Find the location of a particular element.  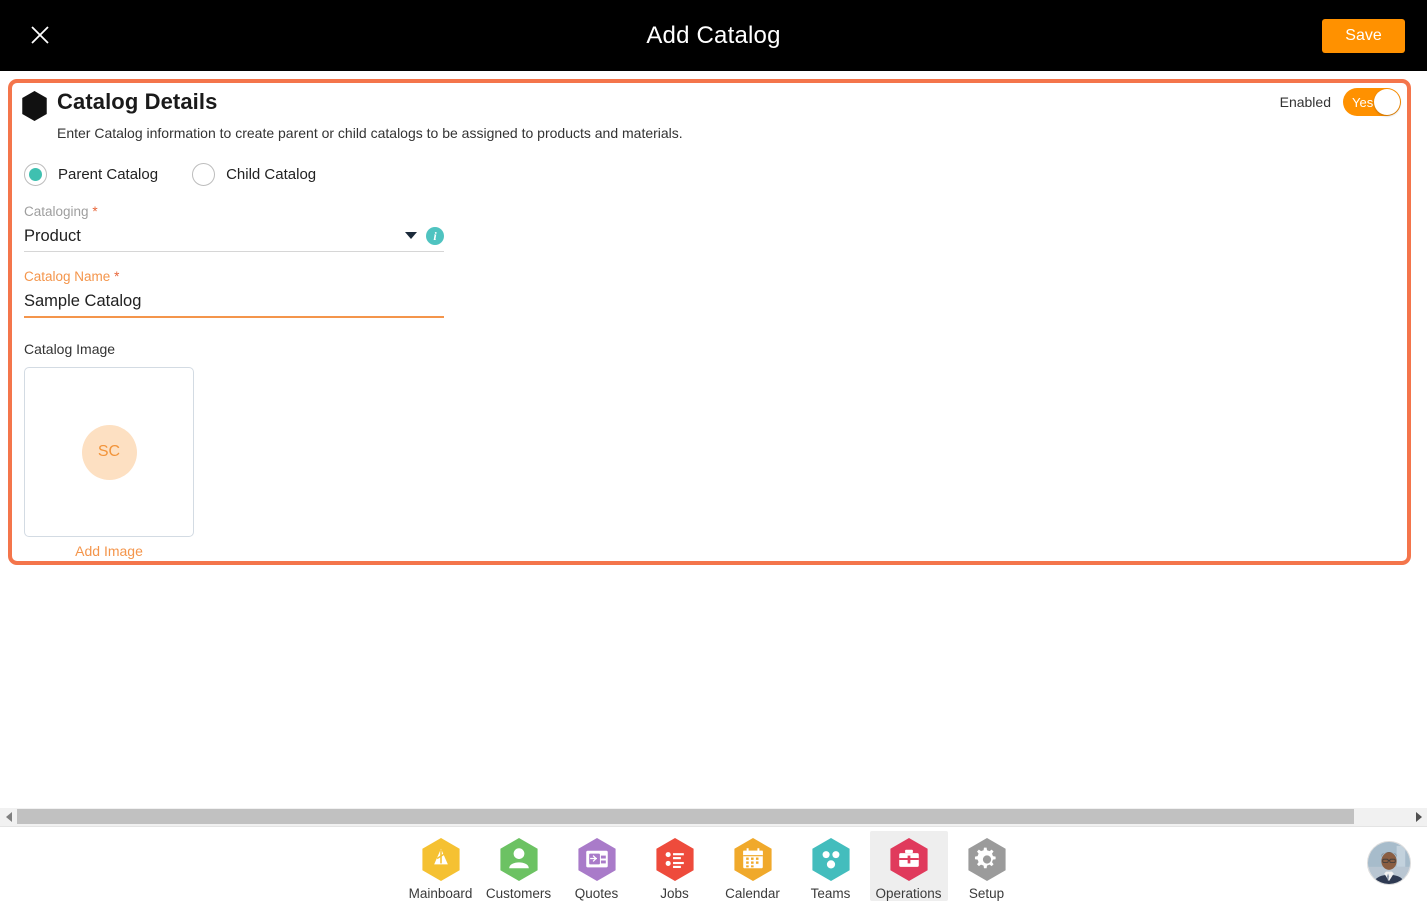

radio-child-catalog: Child Catalog is located at coordinates (254, 174).